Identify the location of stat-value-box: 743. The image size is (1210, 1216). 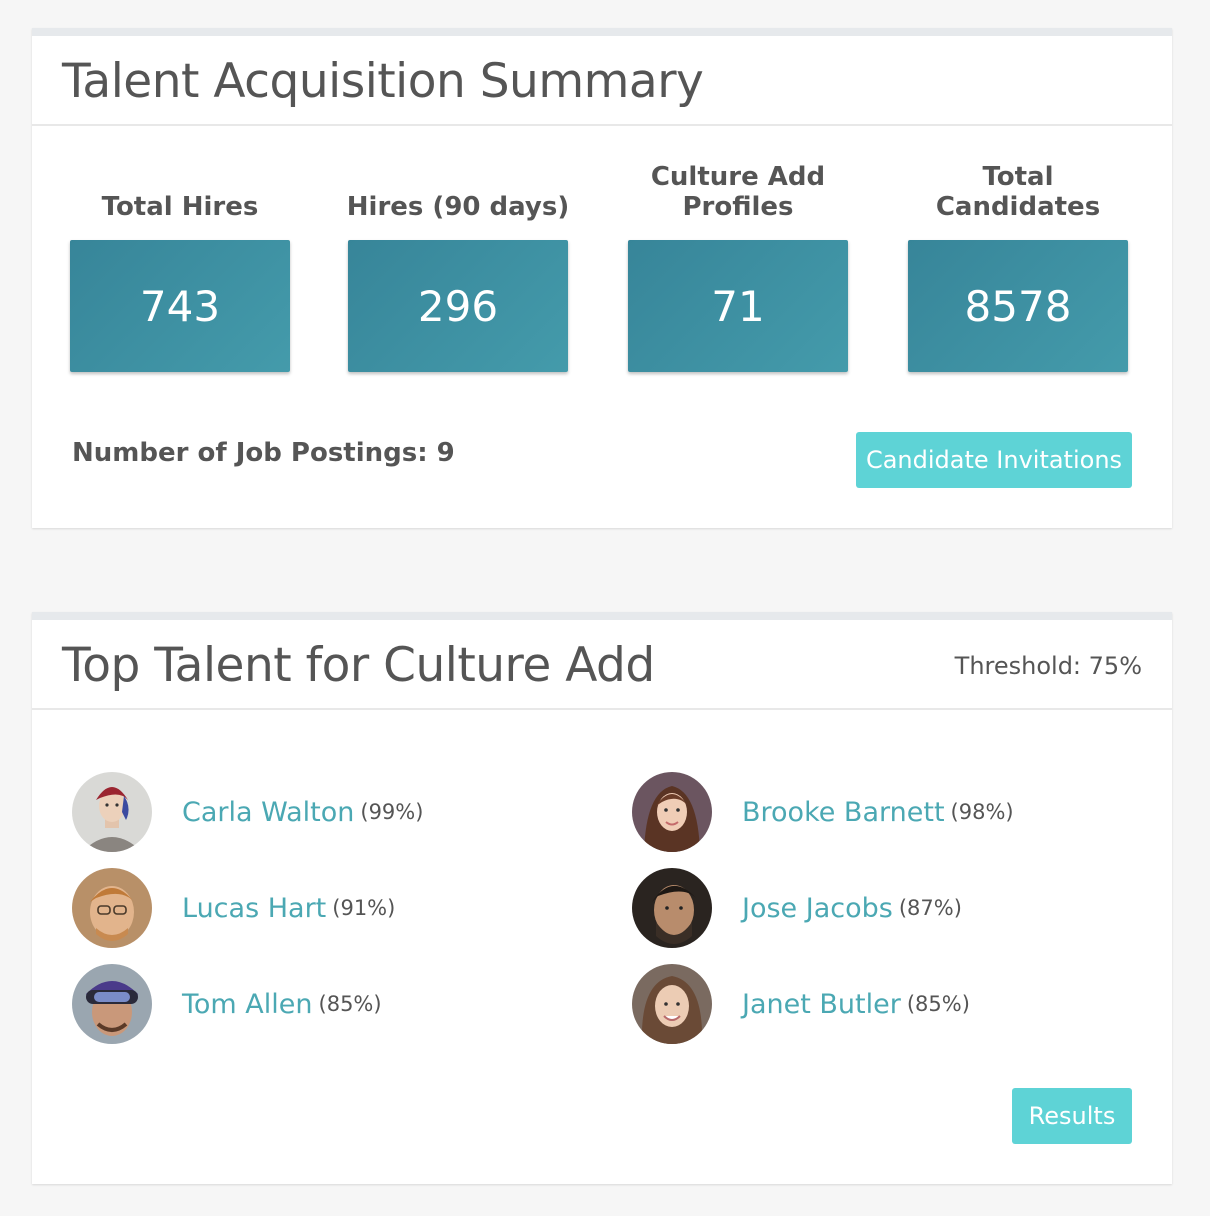
(180, 306).